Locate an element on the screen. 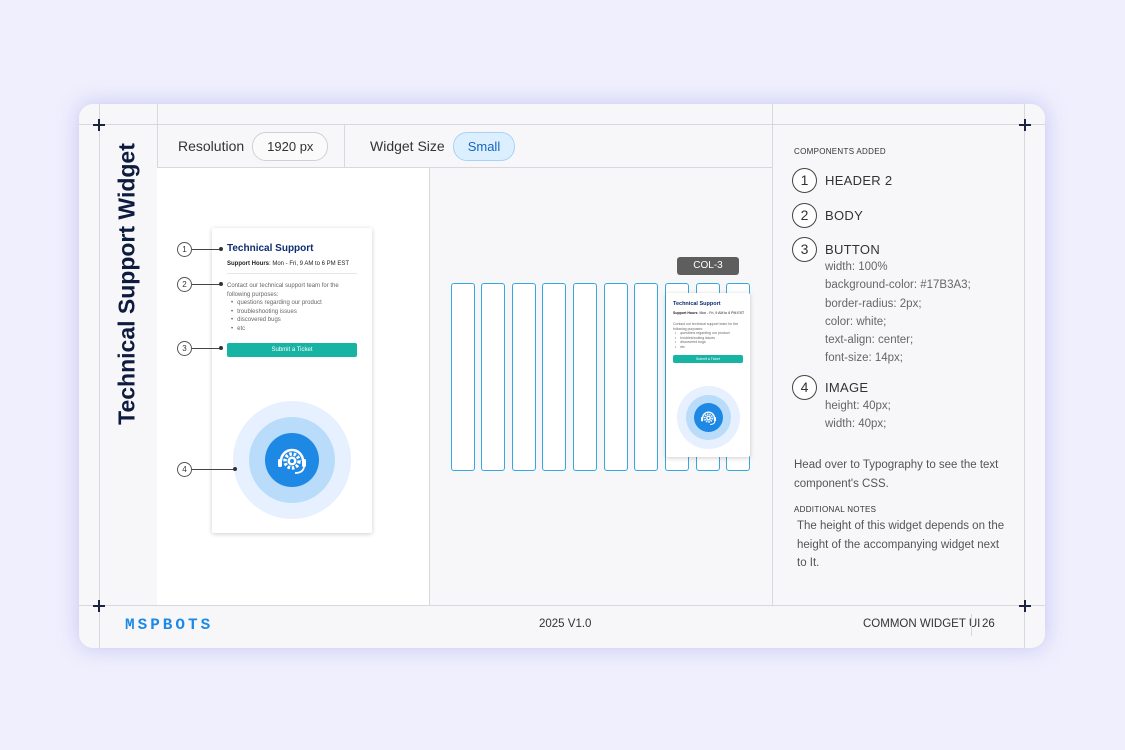 Image resolution: width=1125 pixels, height=750 pixels. callout-4: 4 is located at coordinates (184, 469).